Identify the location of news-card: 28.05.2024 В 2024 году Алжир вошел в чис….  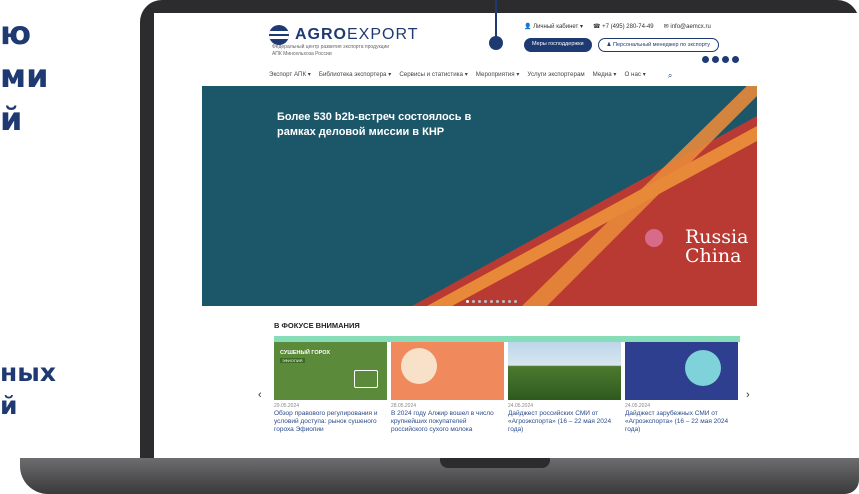
(447, 388).